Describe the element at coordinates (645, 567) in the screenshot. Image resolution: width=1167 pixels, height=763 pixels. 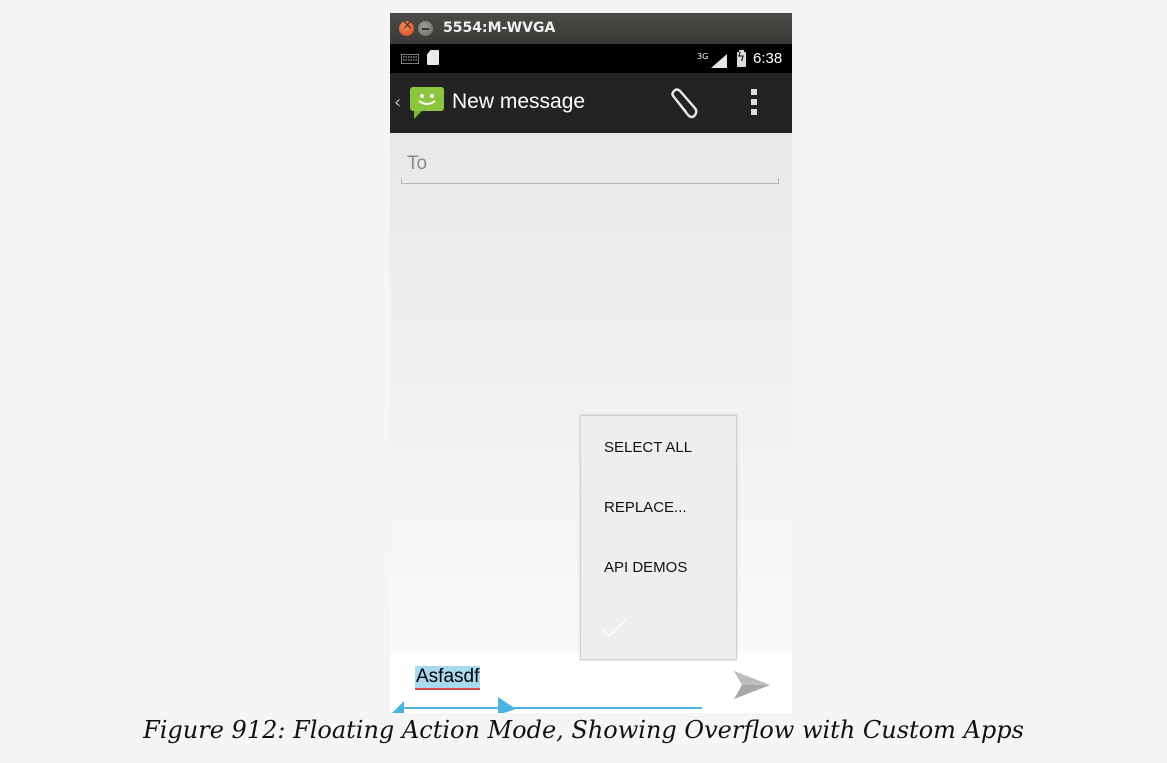
I see `menu-item-api-demos: API DEMOS` at that location.